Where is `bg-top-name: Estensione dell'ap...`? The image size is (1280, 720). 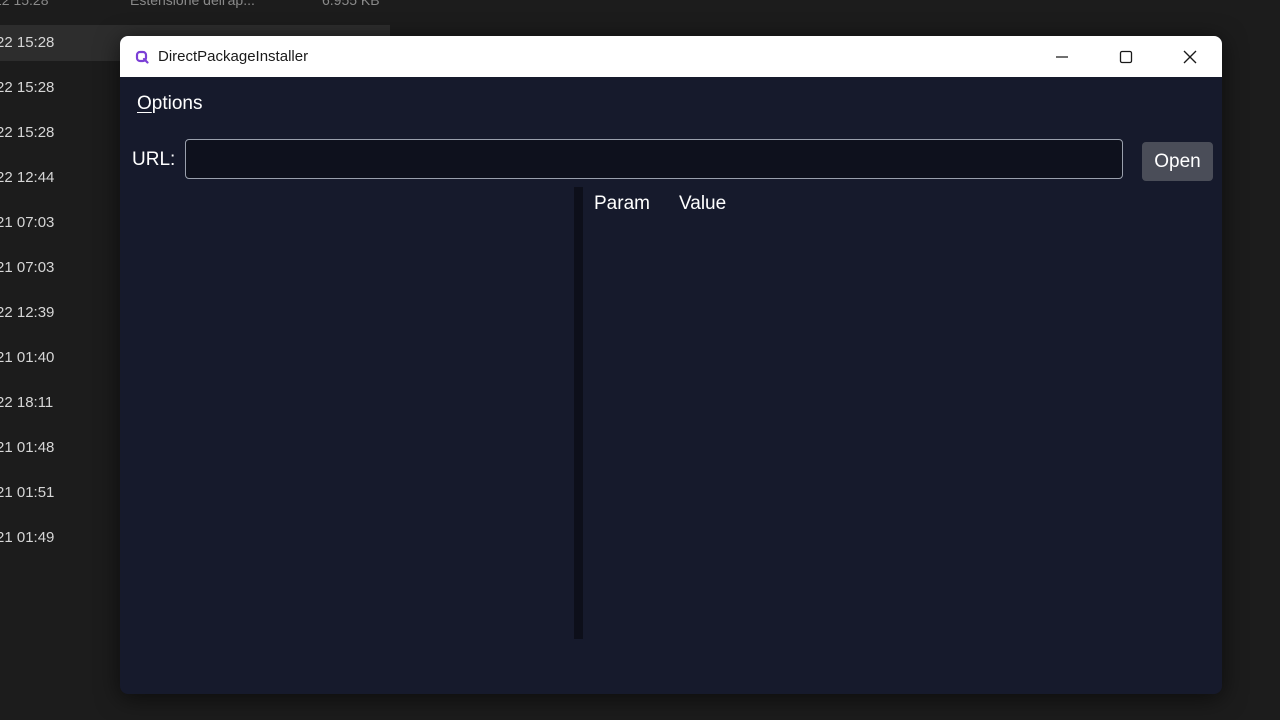 bg-top-name: Estensione dell'ap... is located at coordinates (192, 4).